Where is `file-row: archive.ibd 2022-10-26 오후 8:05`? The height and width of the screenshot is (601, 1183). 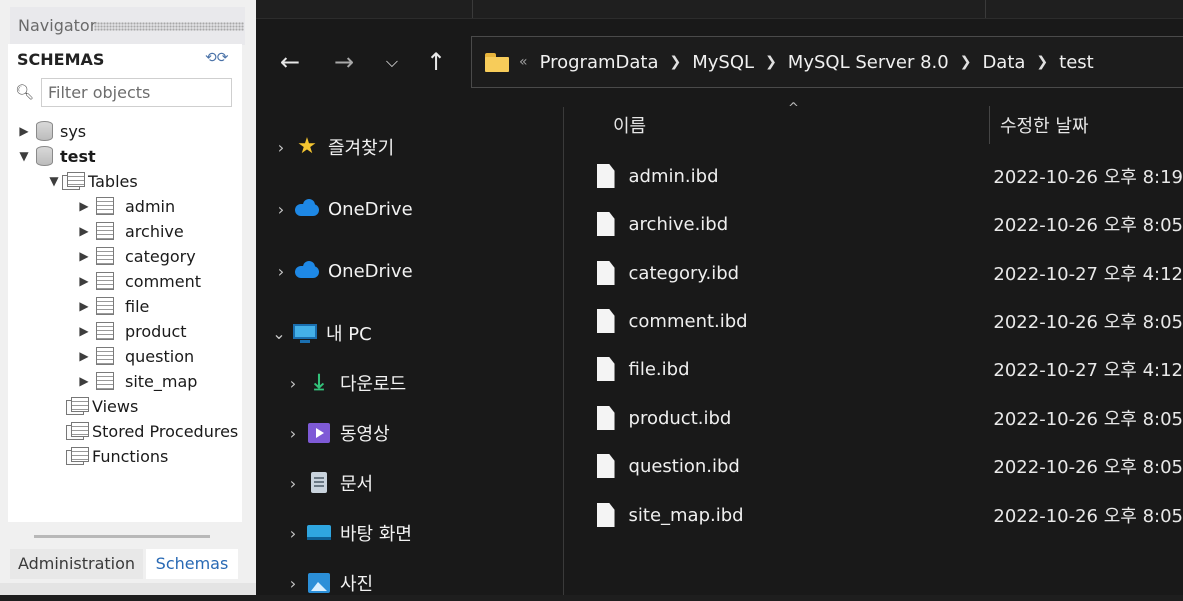
file-row: archive.ibd 2022-10-26 오후 8:05 is located at coordinates (884, 224).